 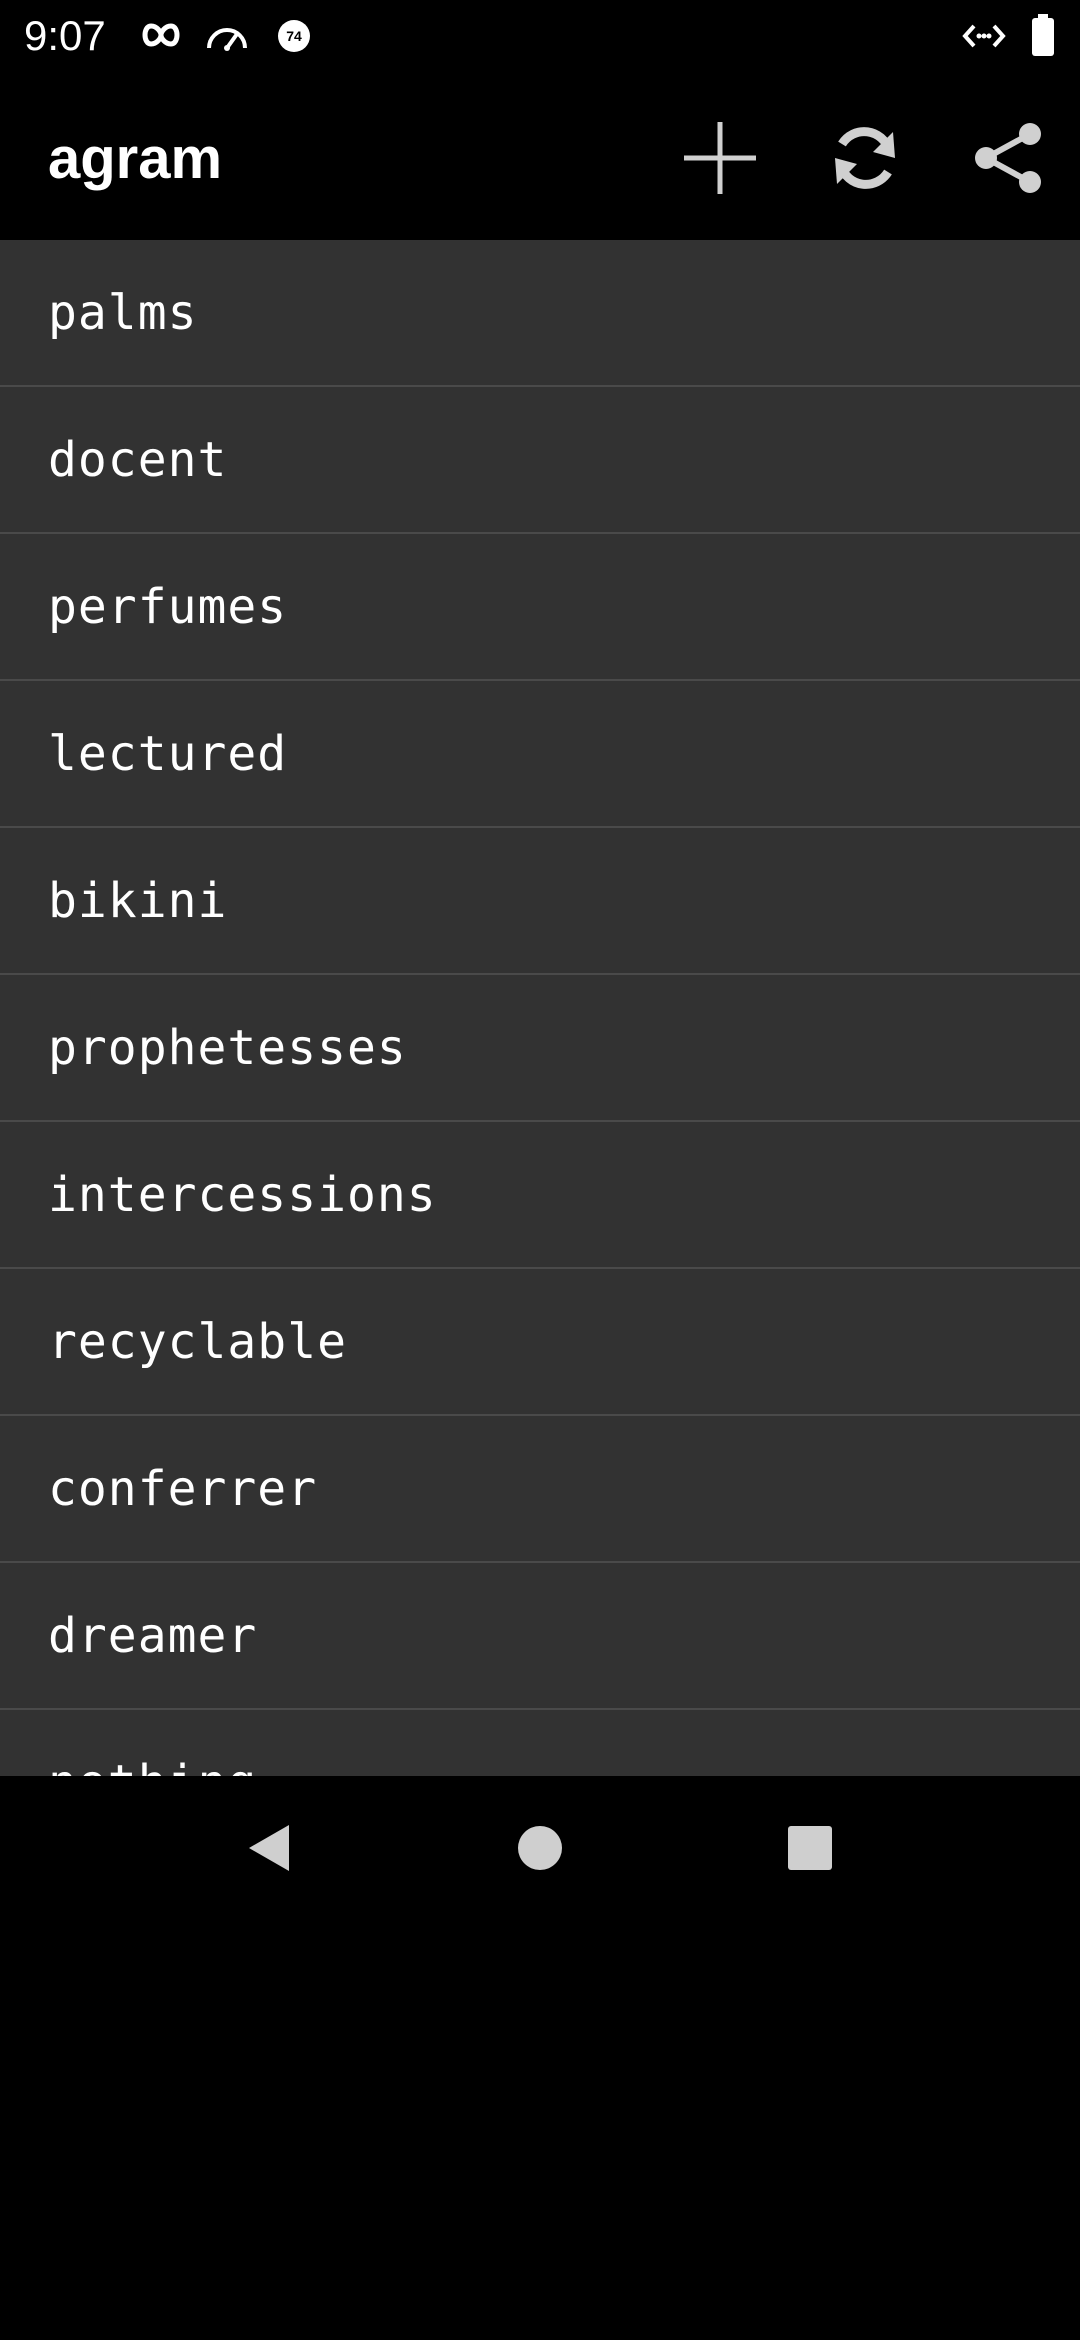 I want to click on infinity-icon, so click(x=161, y=37).